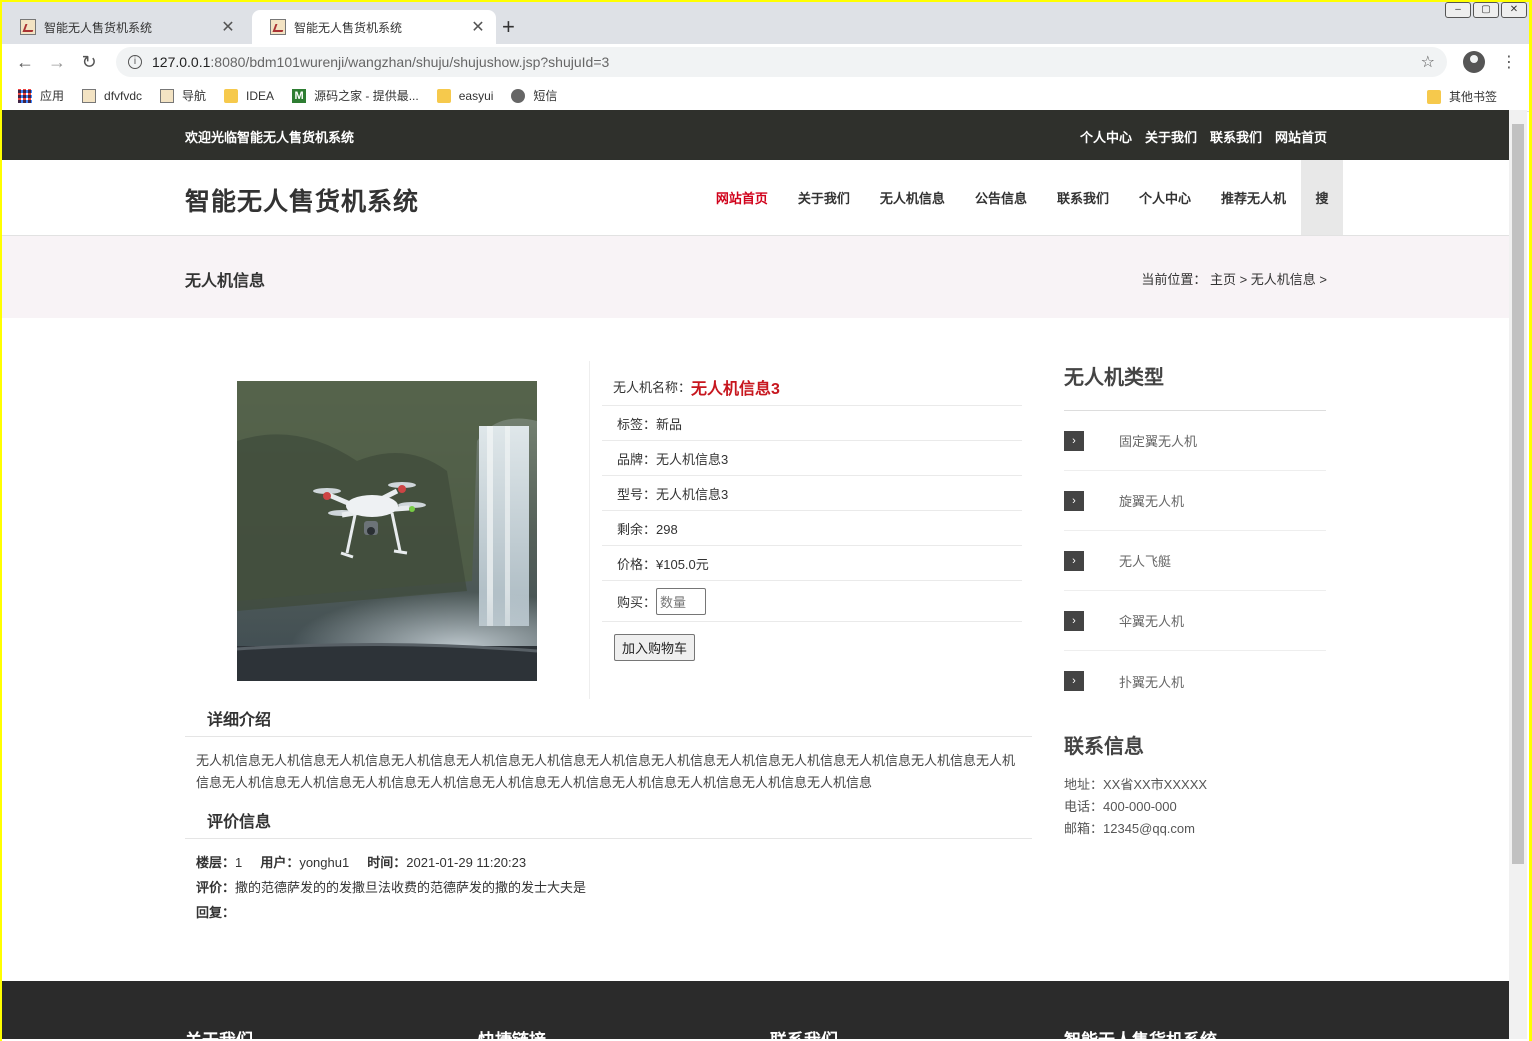  Describe the element at coordinates (1428, 62) in the screenshot. I see `bookmark-star-icon: ☆` at that location.